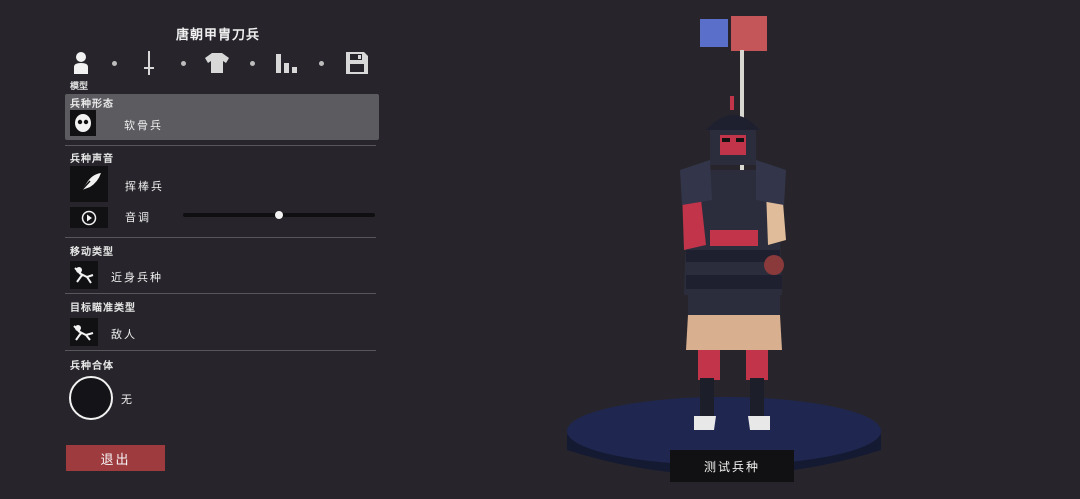 This screenshot has width=1080, height=499. I want to click on movement-type-label: 移动类型, so click(92, 252).